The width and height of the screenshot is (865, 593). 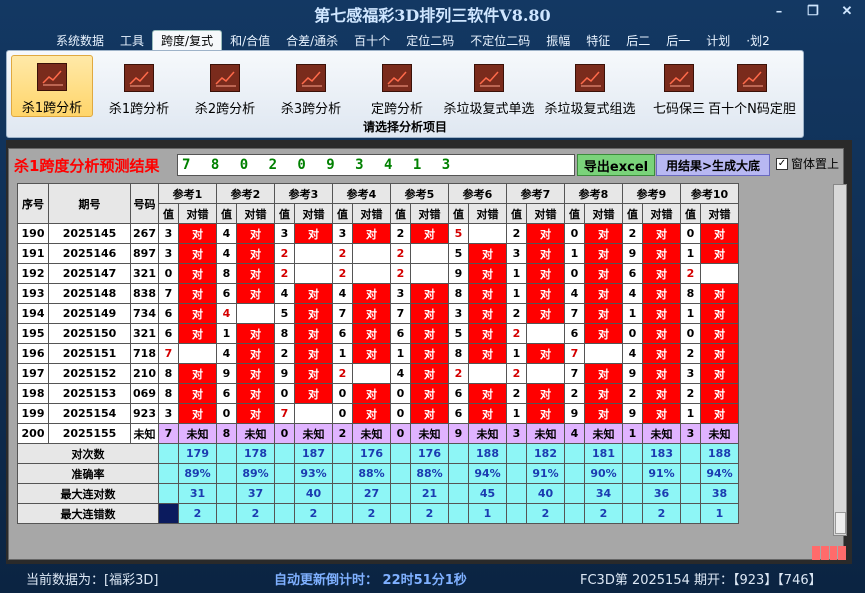 What do you see at coordinates (713, 165) in the screenshot?
I see `generate-base-button: 用结果>生成大底` at bounding box center [713, 165].